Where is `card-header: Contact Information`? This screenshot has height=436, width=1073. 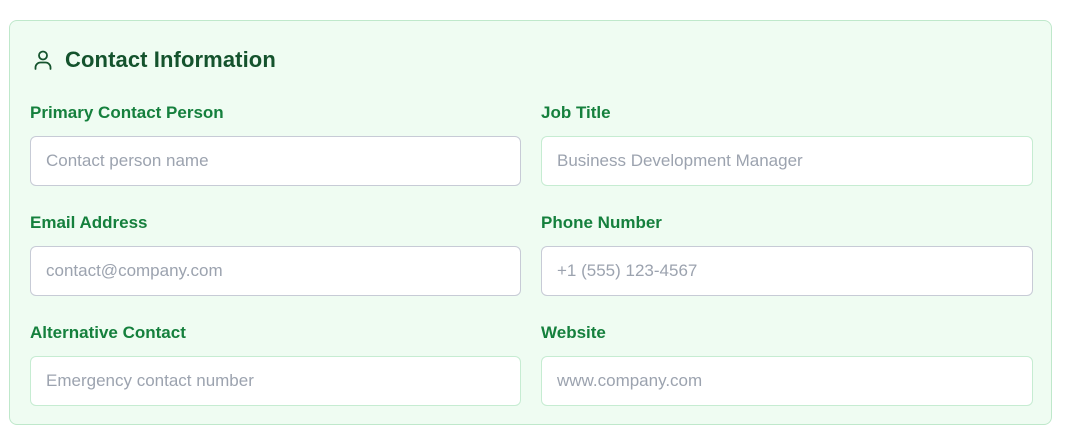 card-header: Contact Information is located at coordinates (153, 60).